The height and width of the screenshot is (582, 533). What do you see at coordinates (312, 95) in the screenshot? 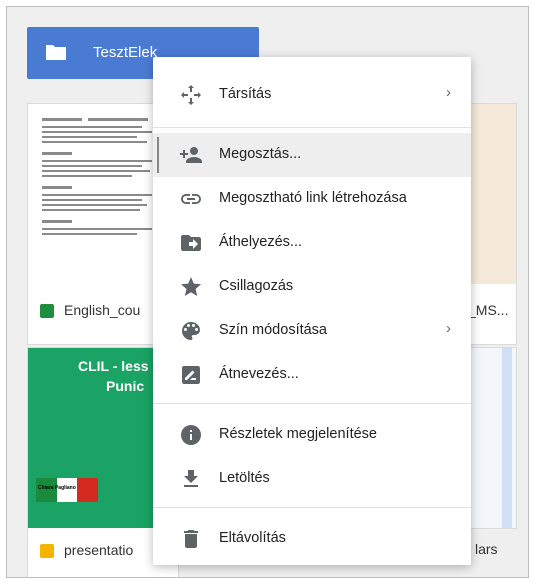
I see `menu-item-associate: Társítás ›` at bounding box center [312, 95].